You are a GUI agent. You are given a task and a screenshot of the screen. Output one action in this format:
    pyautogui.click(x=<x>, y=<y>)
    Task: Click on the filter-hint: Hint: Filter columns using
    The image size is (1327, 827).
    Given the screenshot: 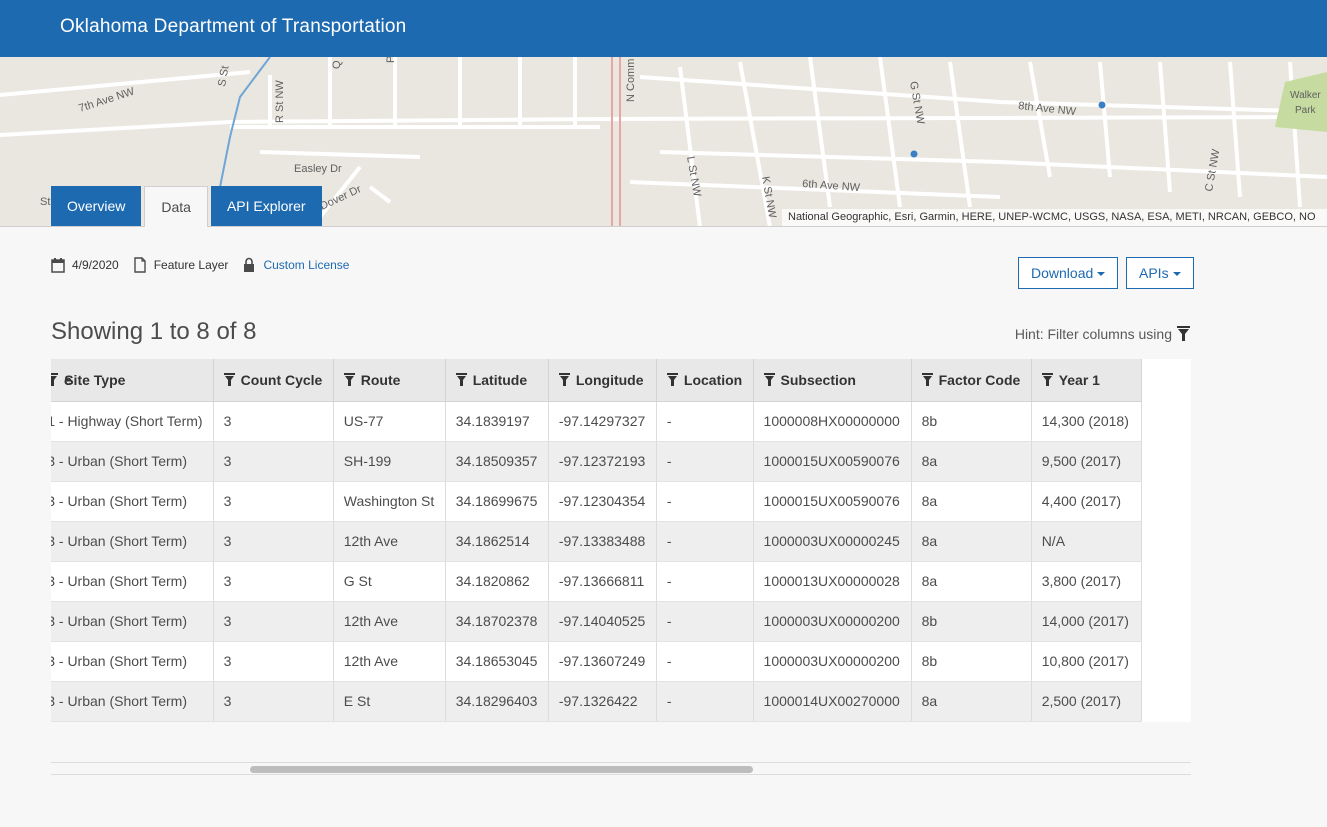 What is the action you would take?
    pyautogui.click(x=1102, y=334)
    